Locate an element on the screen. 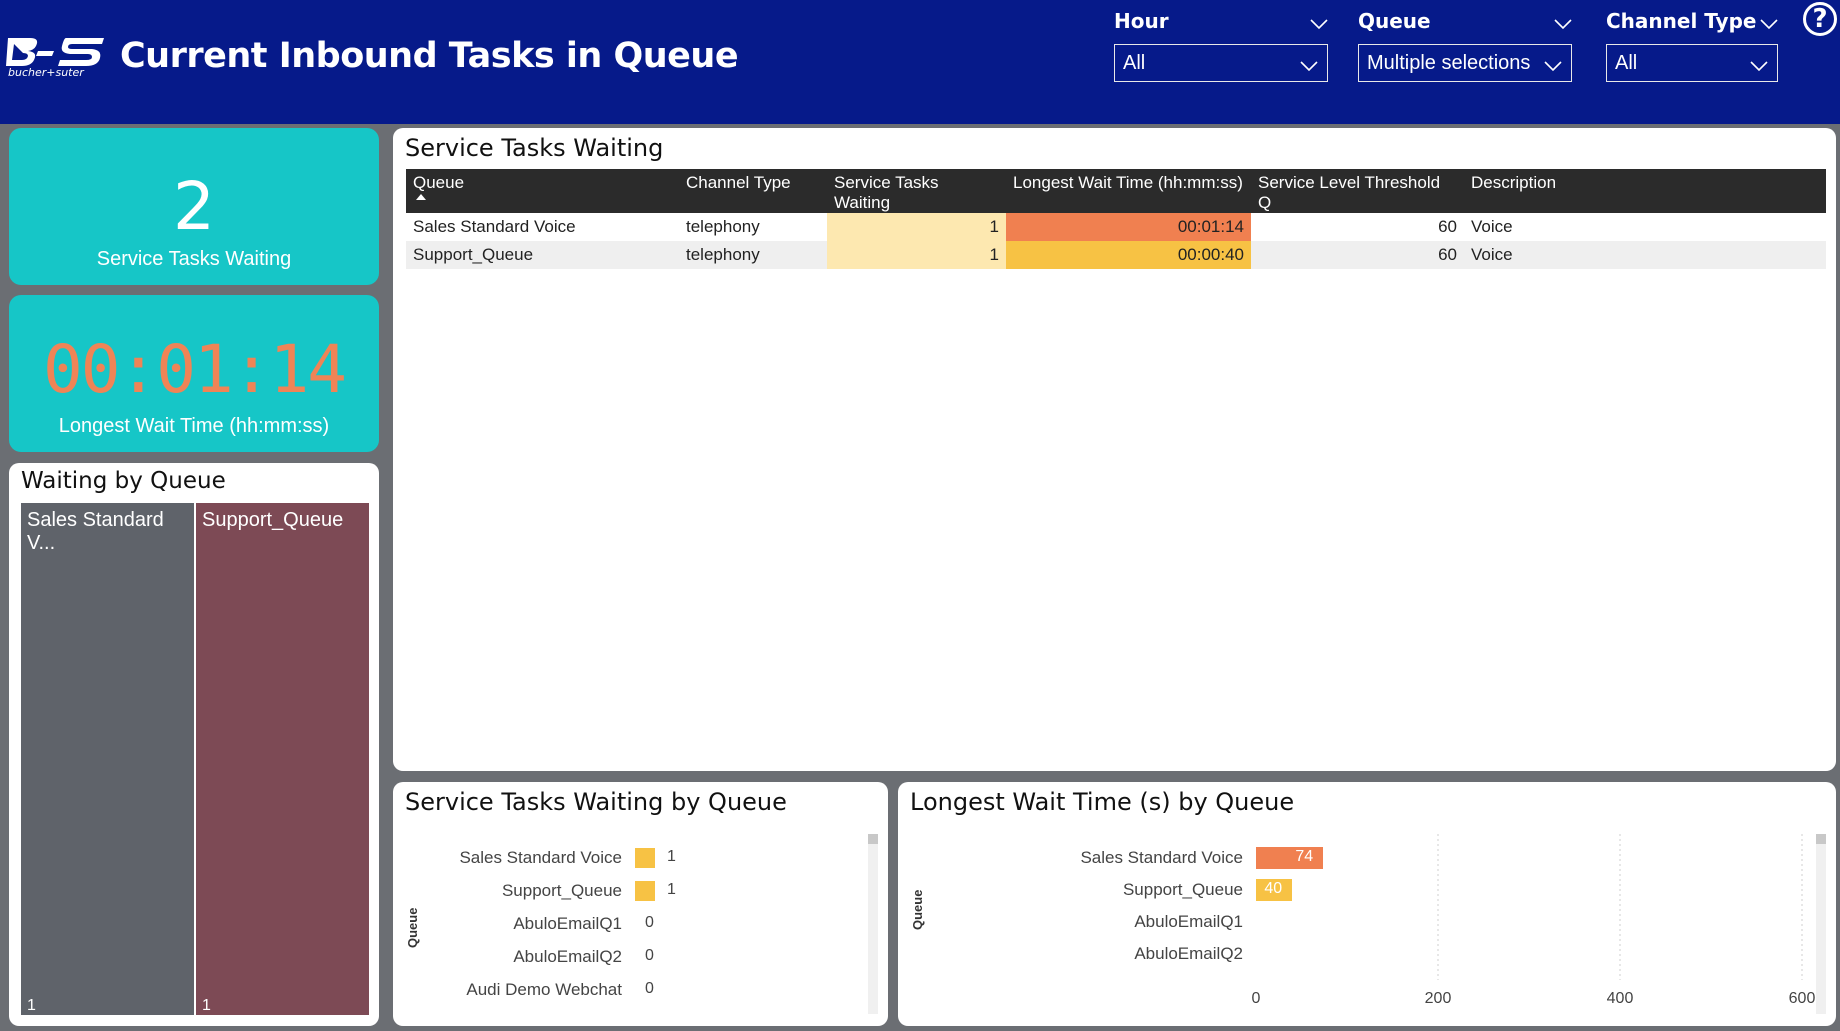 This screenshot has width=1840, height=1031. slicer-queue-dropdown: Multiple selections is located at coordinates (1465, 63).